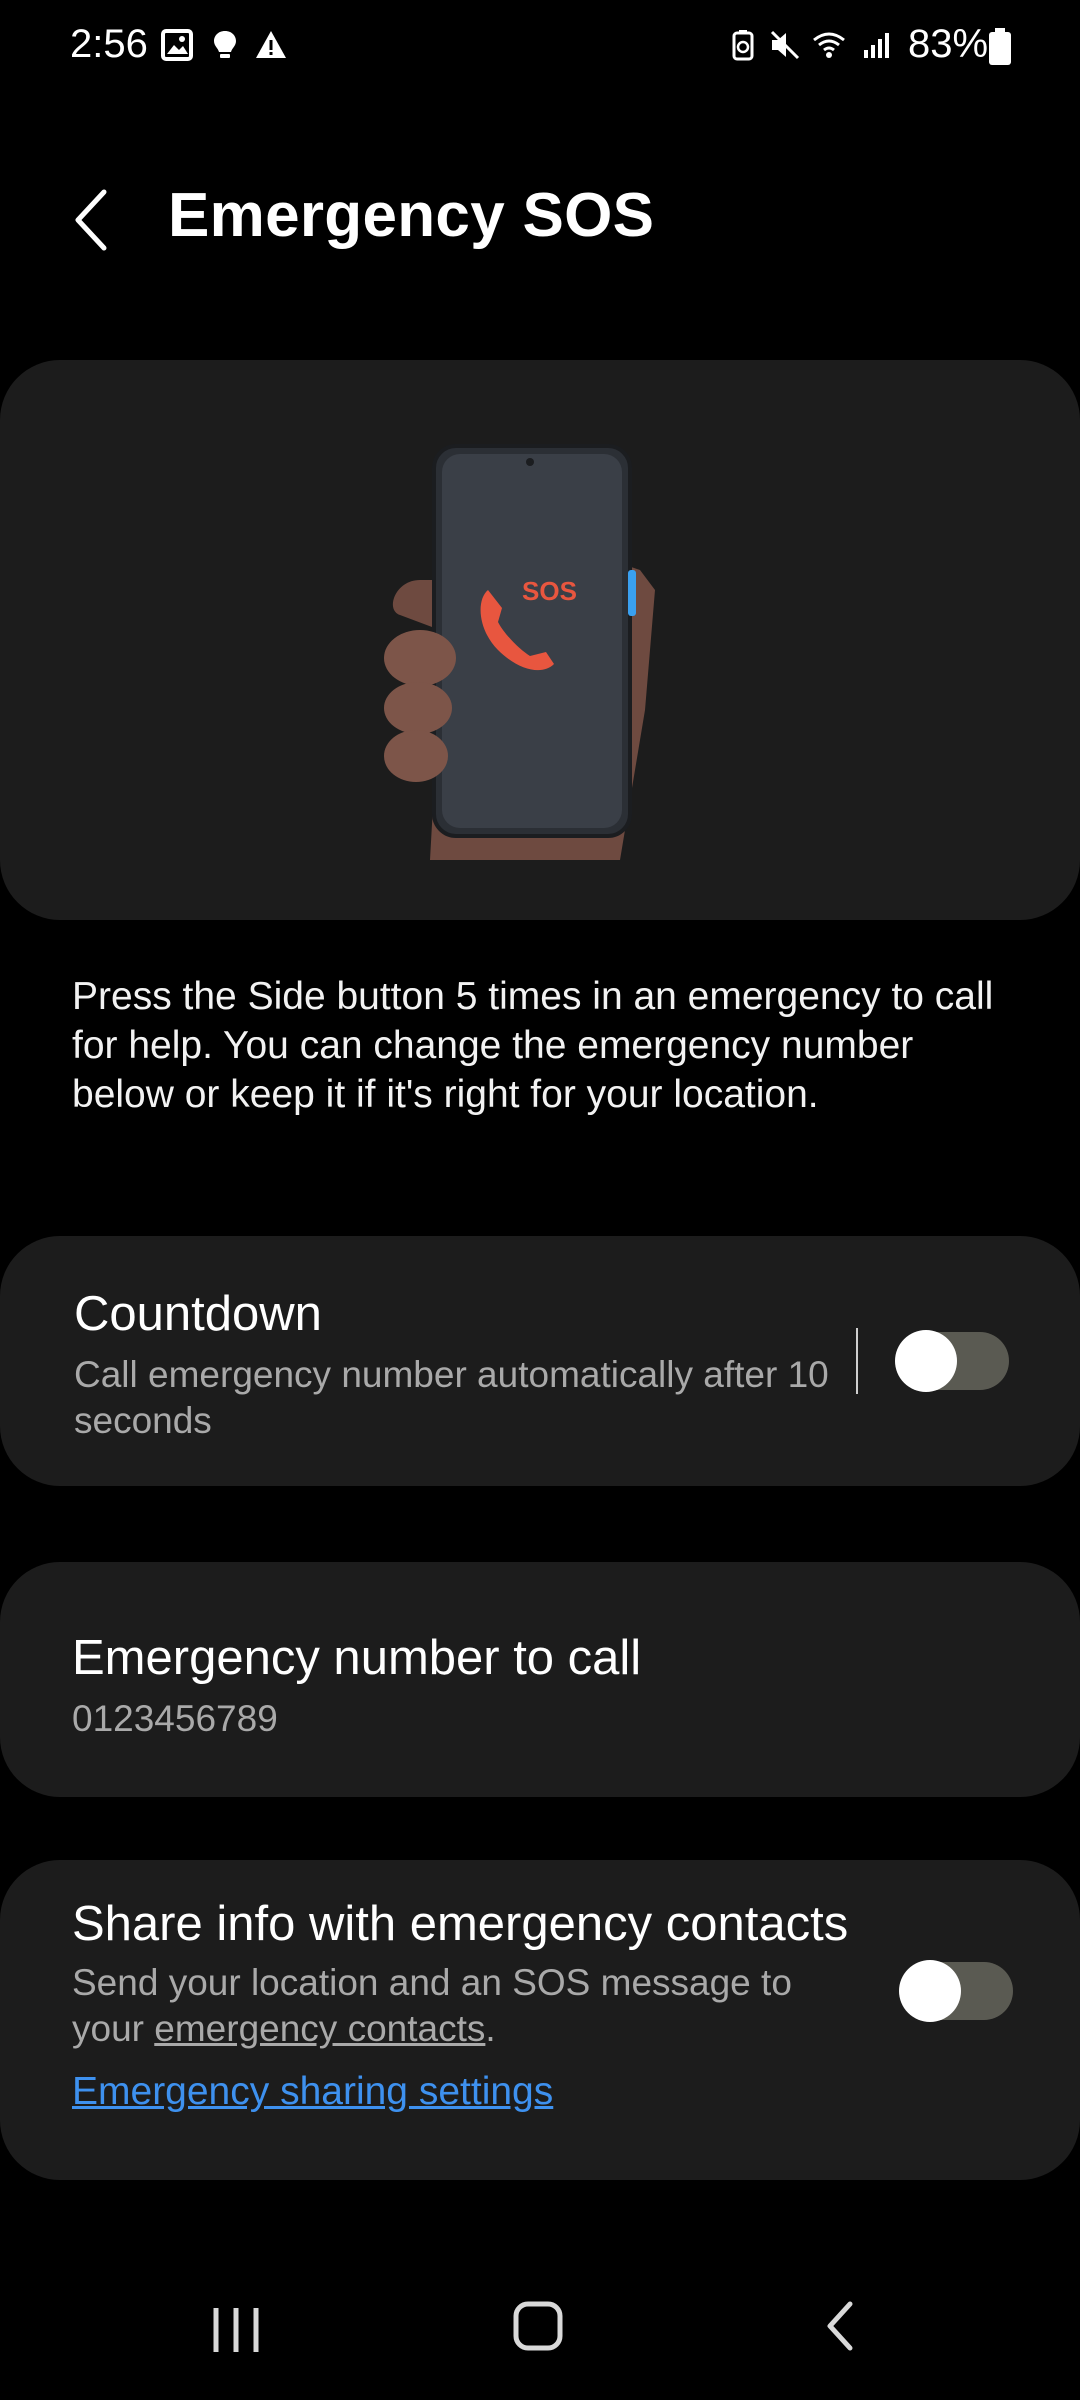 Image resolution: width=1080 pixels, height=2400 pixels. What do you see at coordinates (177, 45) in the screenshot?
I see `gallery-icon` at bounding box center [177, 45].